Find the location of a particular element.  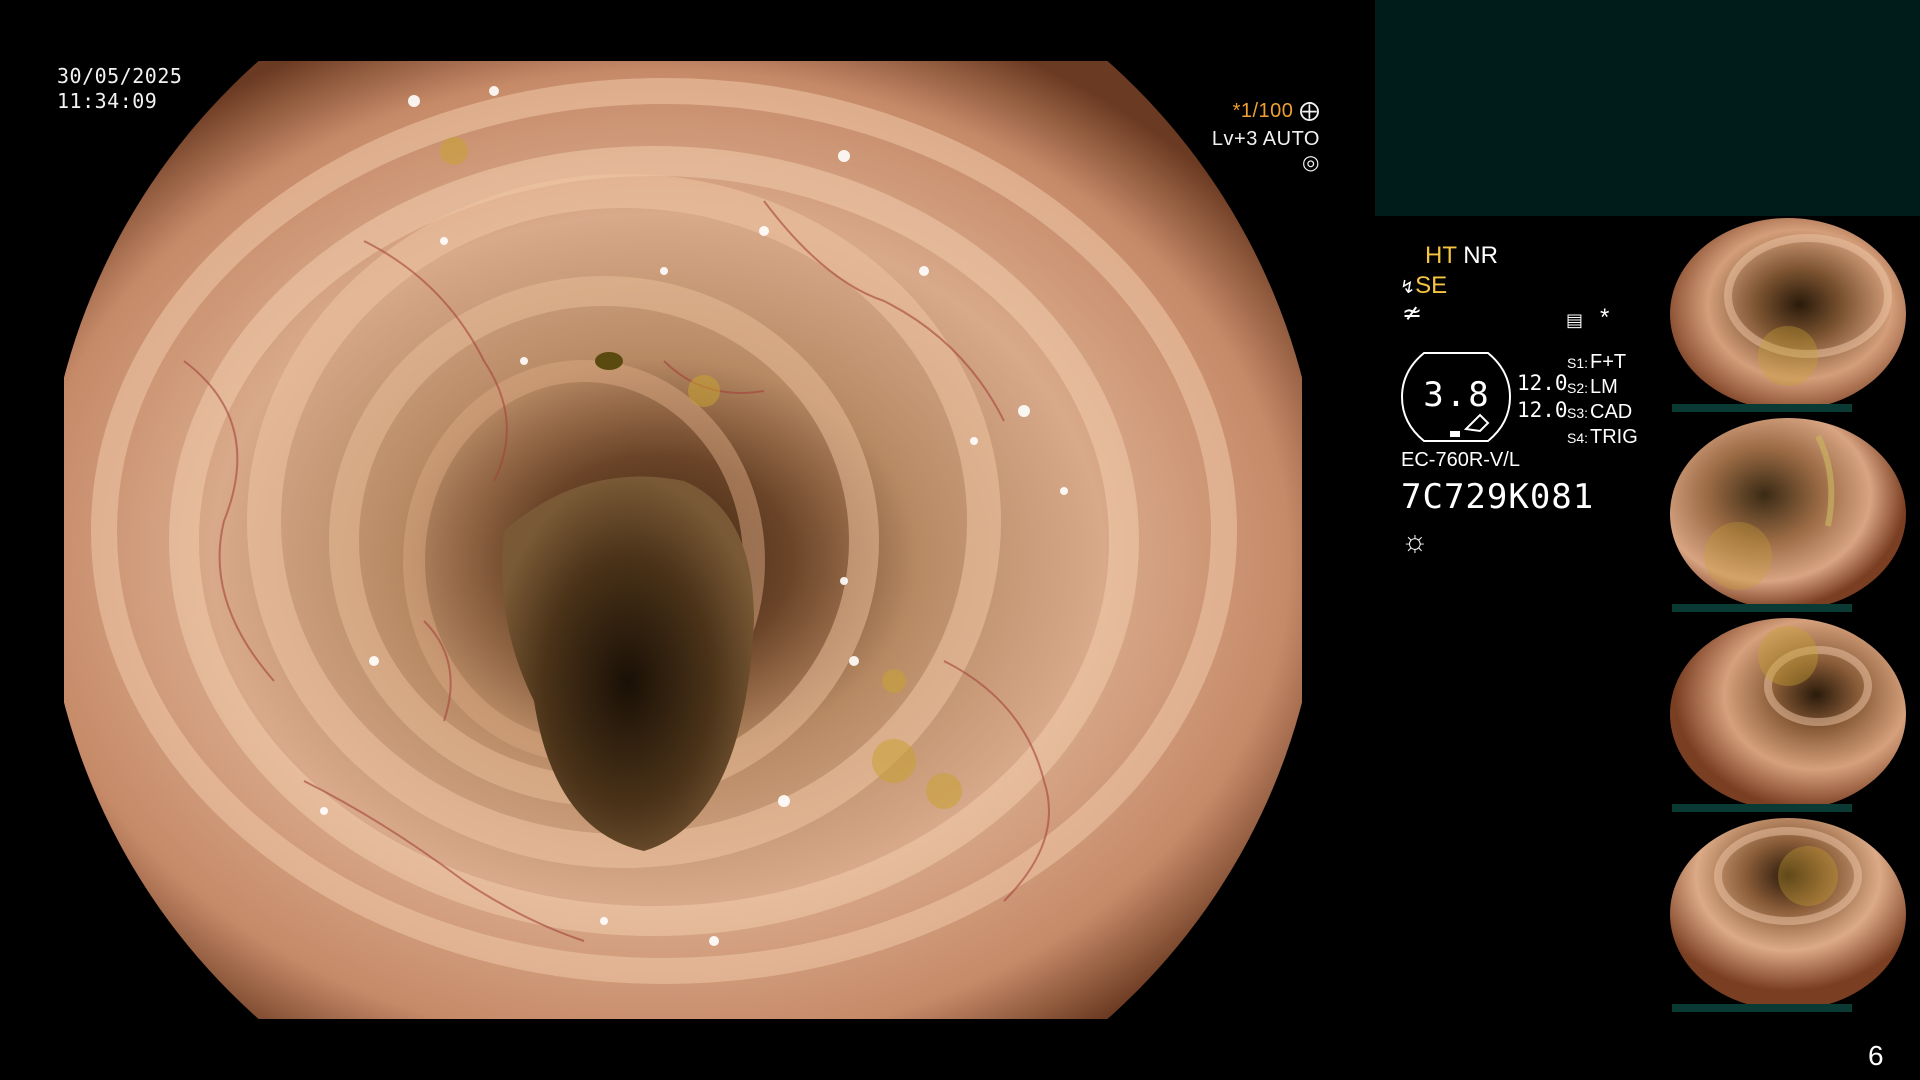

date-text: 30/05/2025 is located at coordinates (120, 76).